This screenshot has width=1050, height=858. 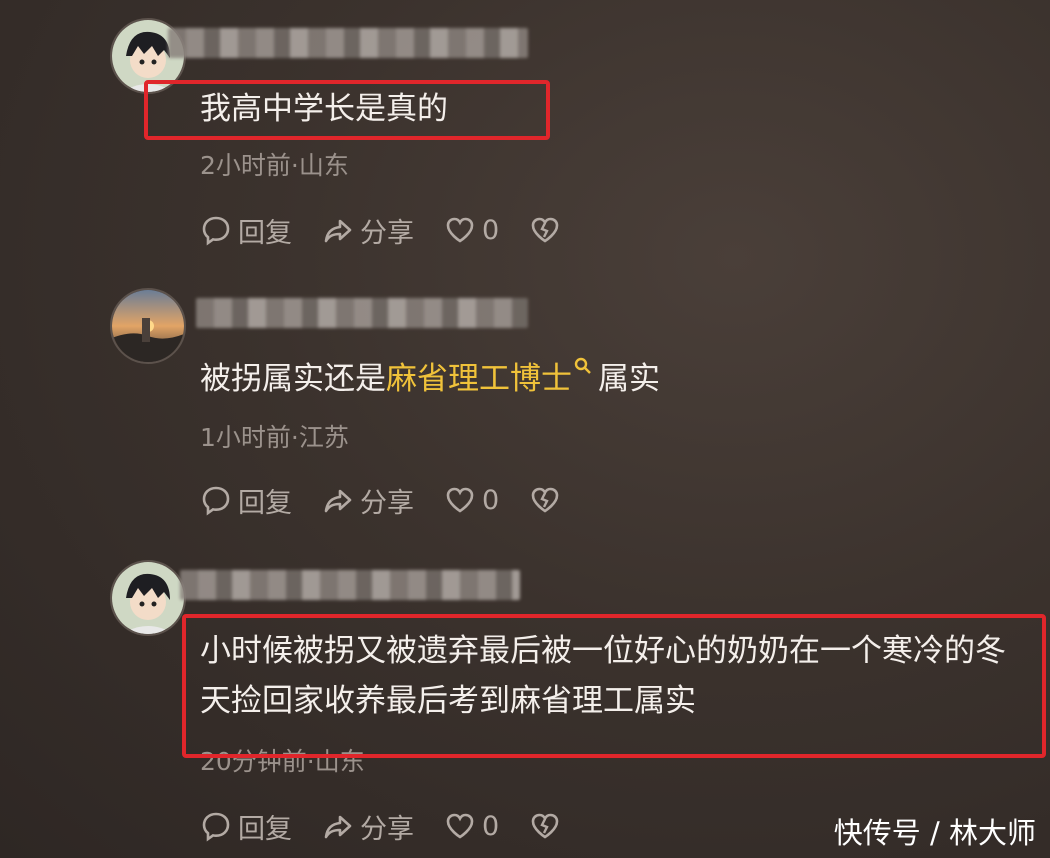 What do you see at coordinates (274, 437) in the screenshot?
I see `comment-meta: 1小时前·江苏` at bounding box center [274, 437].